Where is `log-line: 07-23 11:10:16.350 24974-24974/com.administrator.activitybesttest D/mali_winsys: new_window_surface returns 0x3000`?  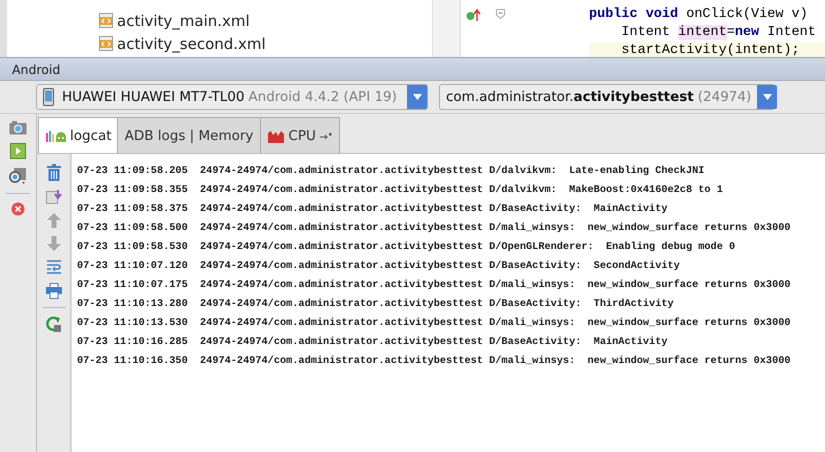 log-line: 07-23 11:10:16.350 24974-24974/com.administrator.activitybesttest D/mali_winsys: new_window_surface returns 0x3000 is located at coordinates (434, 361).